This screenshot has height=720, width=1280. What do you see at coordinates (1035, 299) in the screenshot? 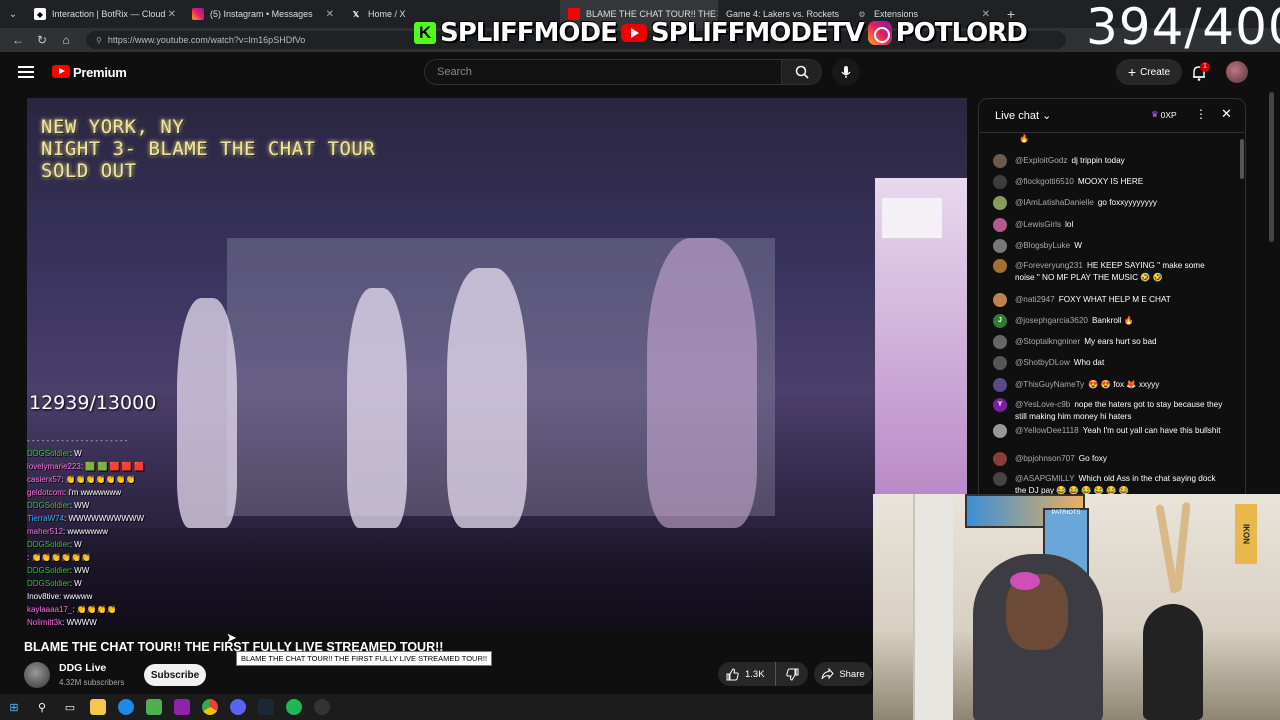
I see `chat-author-name: @nati2947` at bounding box center [1035, 299].